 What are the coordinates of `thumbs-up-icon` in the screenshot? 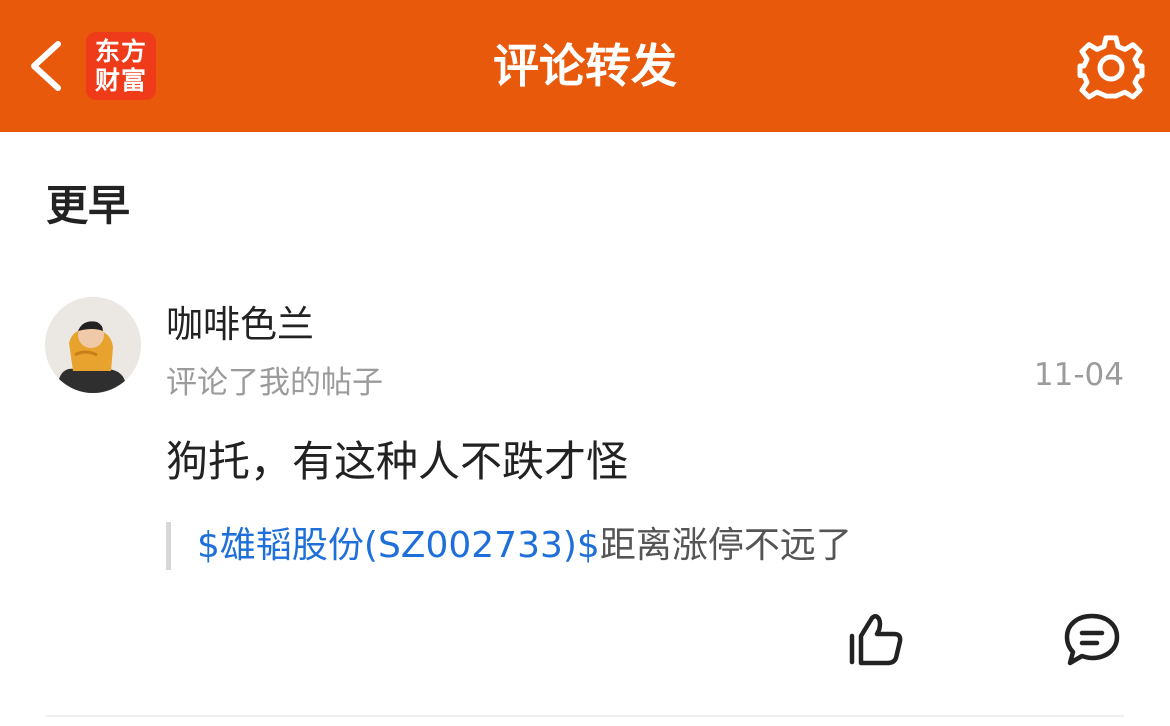 It's located at (876, 640).